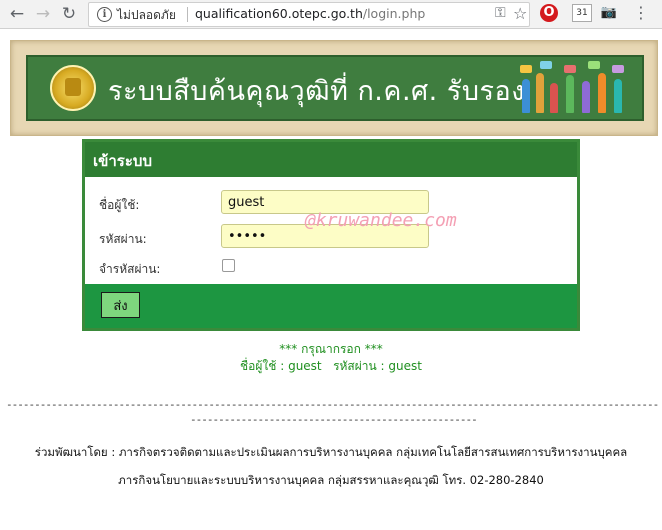 The width and height of the screenshot is (662, 530). Describe the element at coordinates (331, 306) in the screenshot. I see `login-panel-footer: ส่ง` at that location.